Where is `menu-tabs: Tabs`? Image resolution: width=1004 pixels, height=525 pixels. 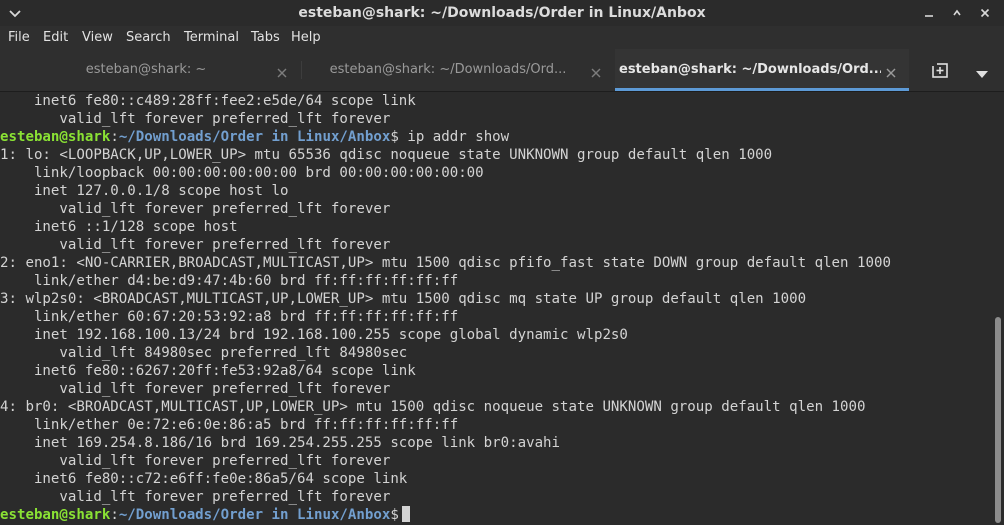 menu-tabs: Tabs is located at coordinates (265, 37).